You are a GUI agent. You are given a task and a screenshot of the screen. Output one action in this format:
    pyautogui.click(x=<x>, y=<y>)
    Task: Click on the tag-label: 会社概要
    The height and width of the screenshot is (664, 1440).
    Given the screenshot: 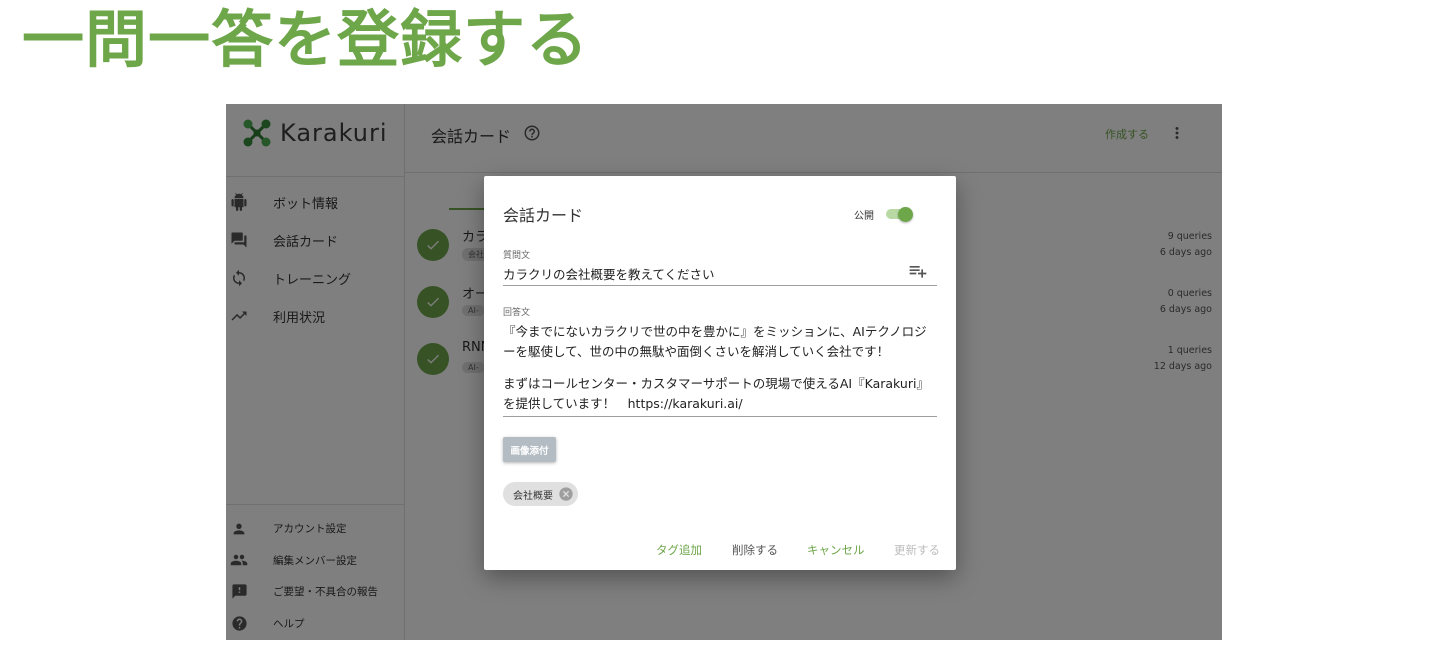 What is the action you would take?
    pyautogui.click(x=533, y=496)
    